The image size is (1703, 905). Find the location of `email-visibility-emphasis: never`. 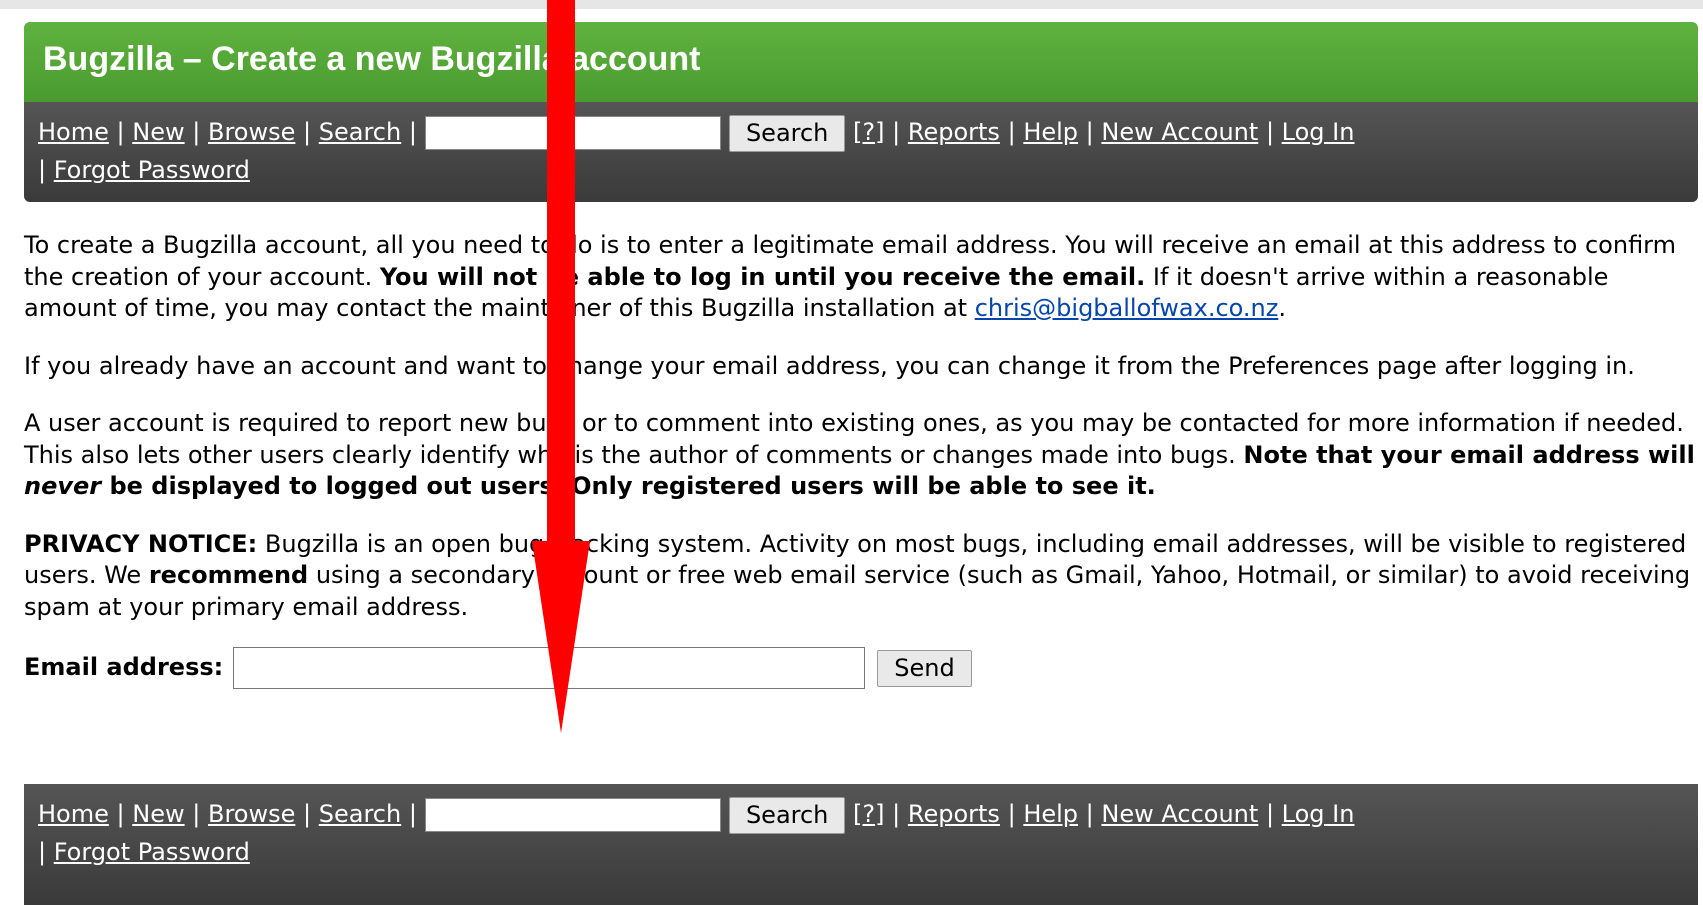

email-visibility-emphasis: never is located at coordinates (63, 486).